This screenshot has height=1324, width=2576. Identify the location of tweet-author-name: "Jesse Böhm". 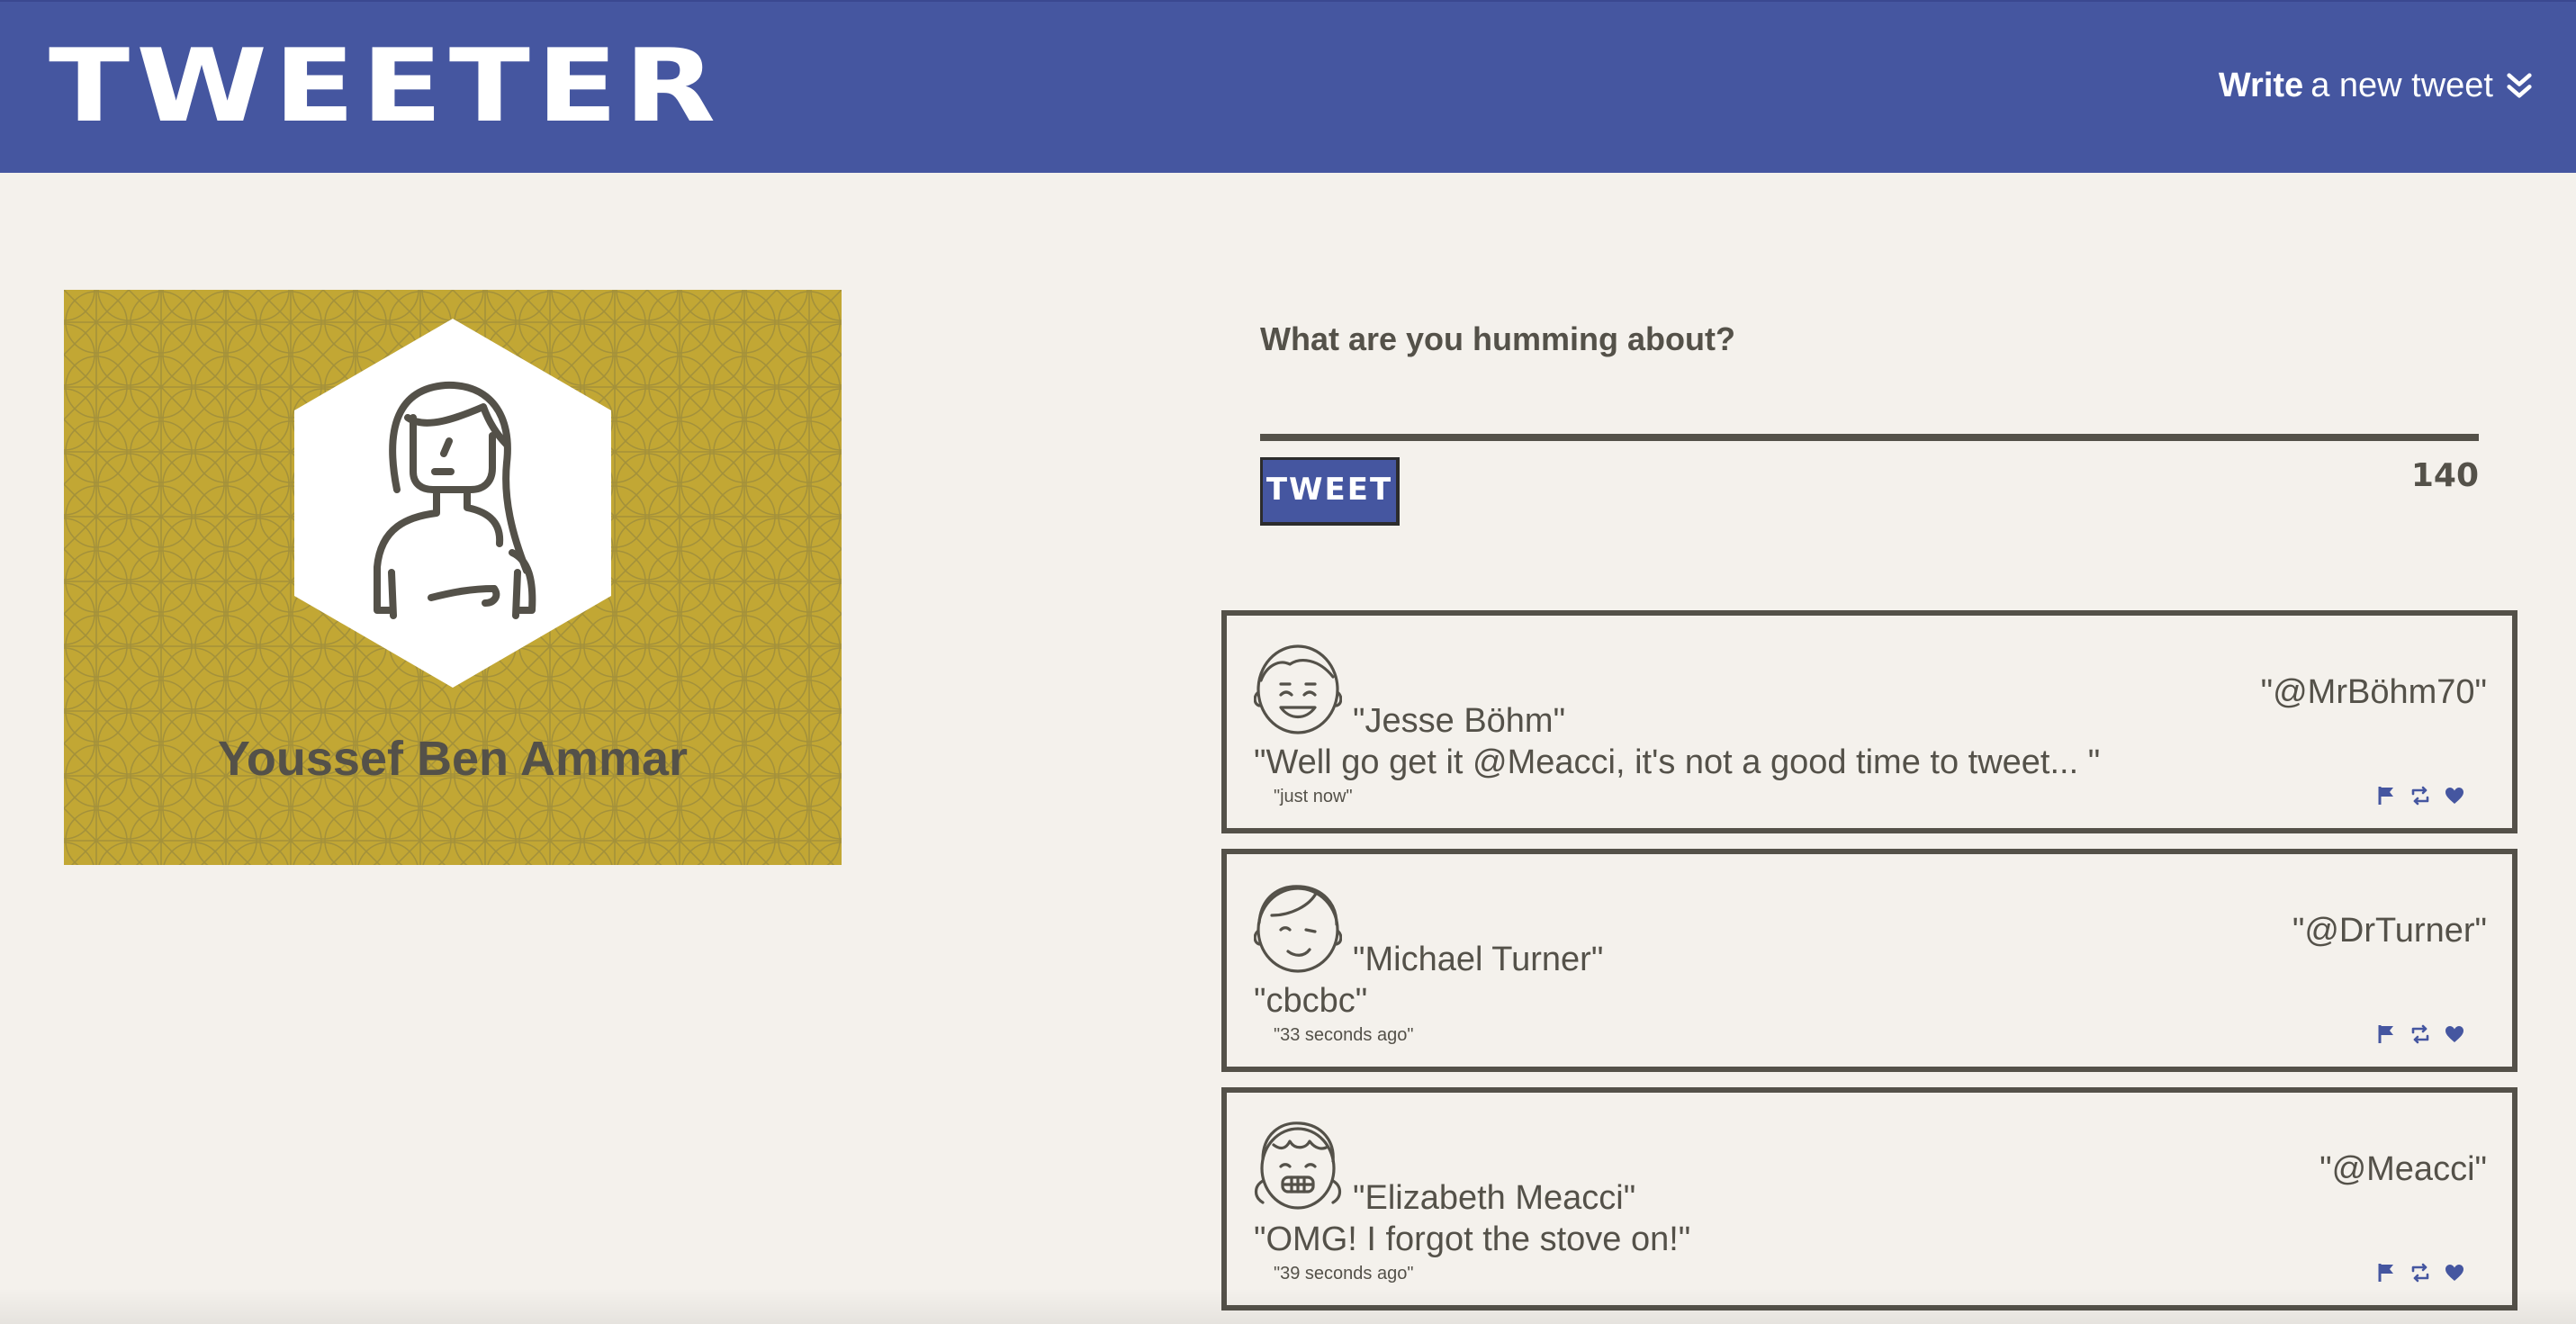
(1459, 721).